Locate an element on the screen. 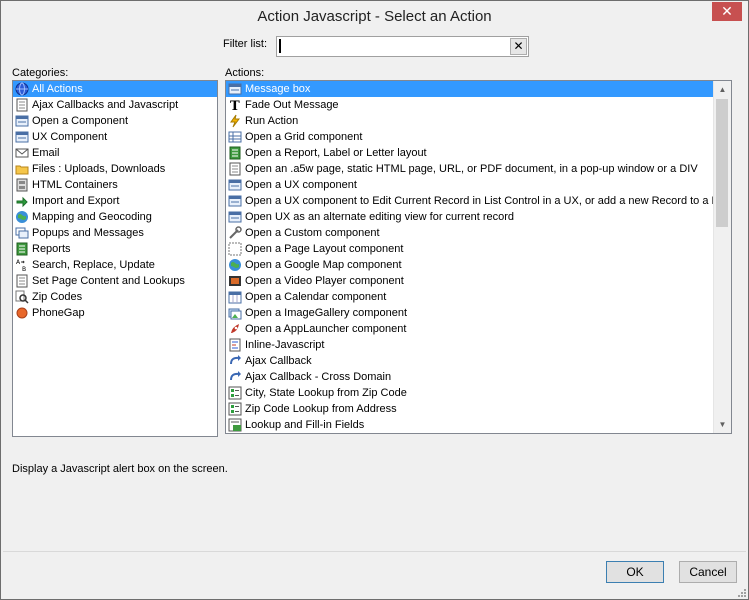  lightning-icon is located at coordinates (235, 121).